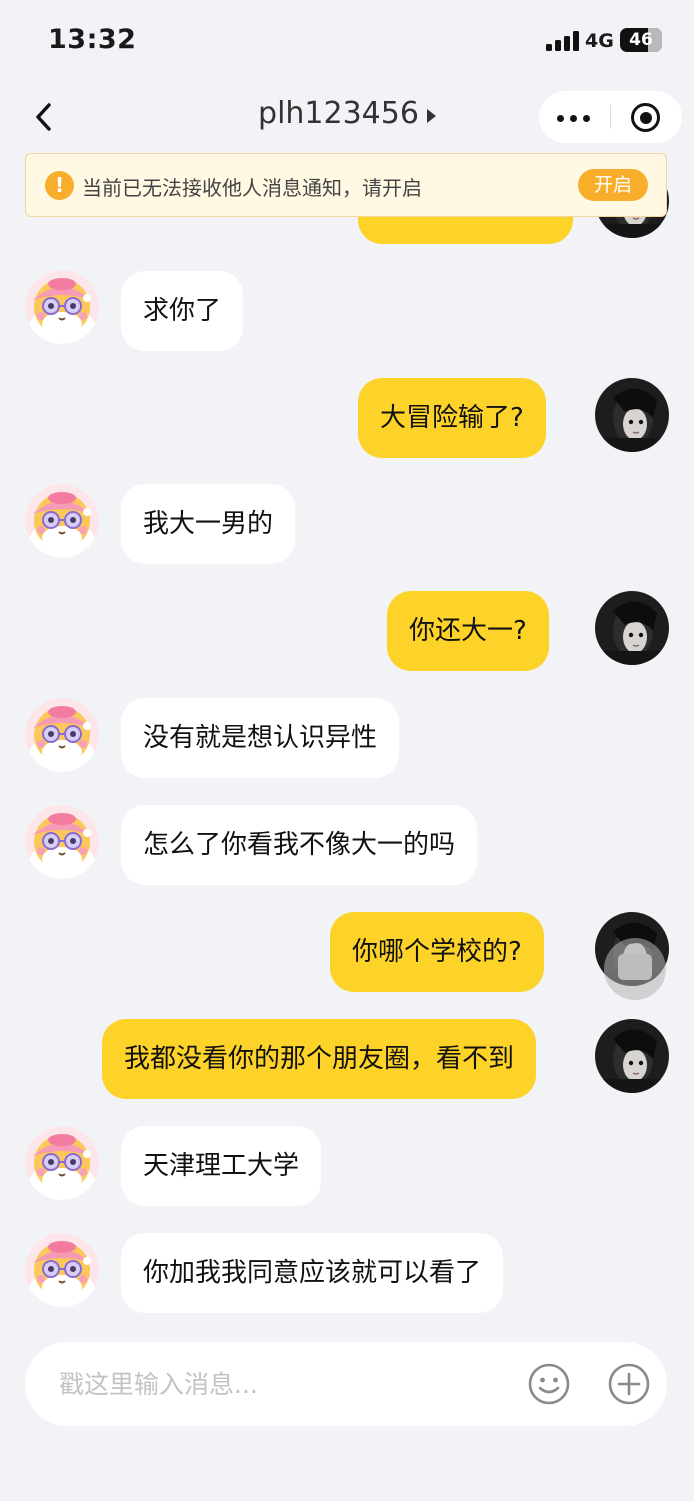 This screenshot has height=1501, width=694. Describe the element at coordinates (92, 39) in the screenshot. I see `status-time: 13:32` at that location.